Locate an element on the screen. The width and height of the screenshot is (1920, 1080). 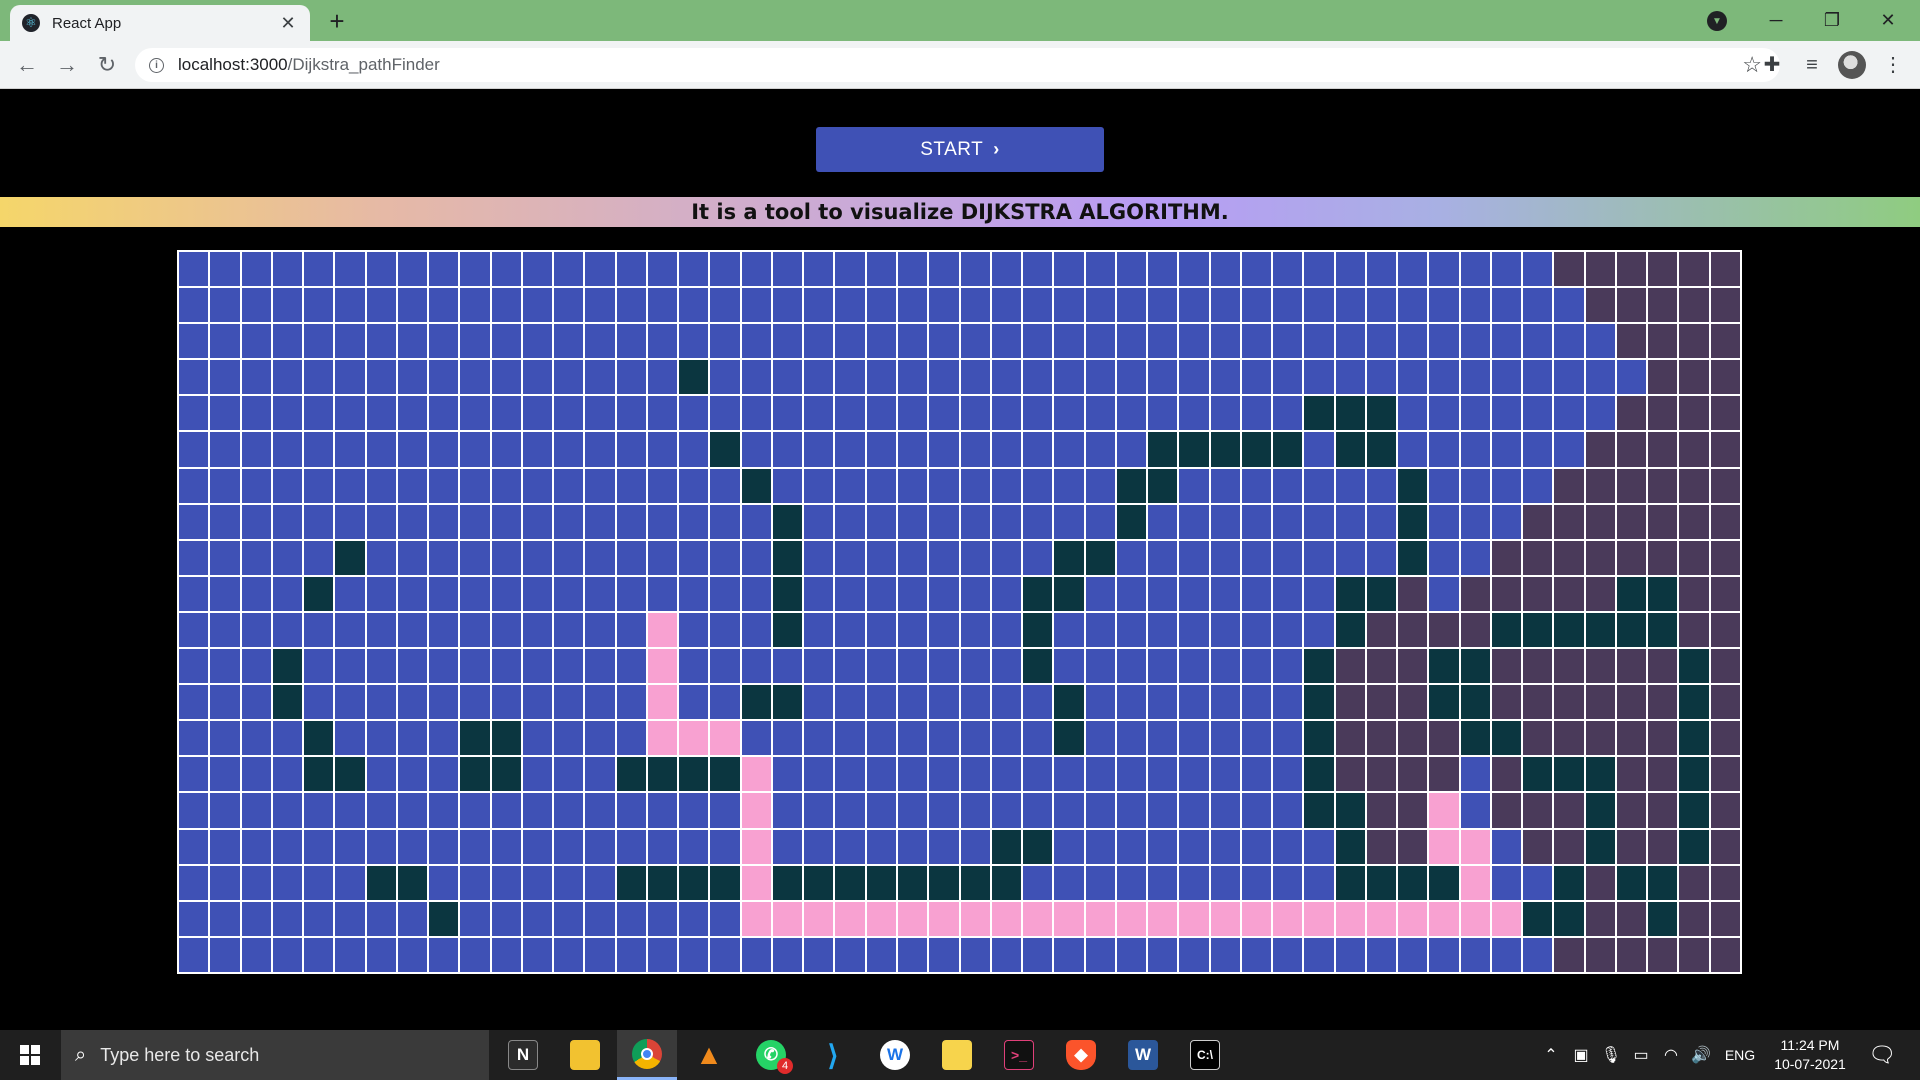
taskbar-vscode: ⟩ is located at coordinates (833, 1055).